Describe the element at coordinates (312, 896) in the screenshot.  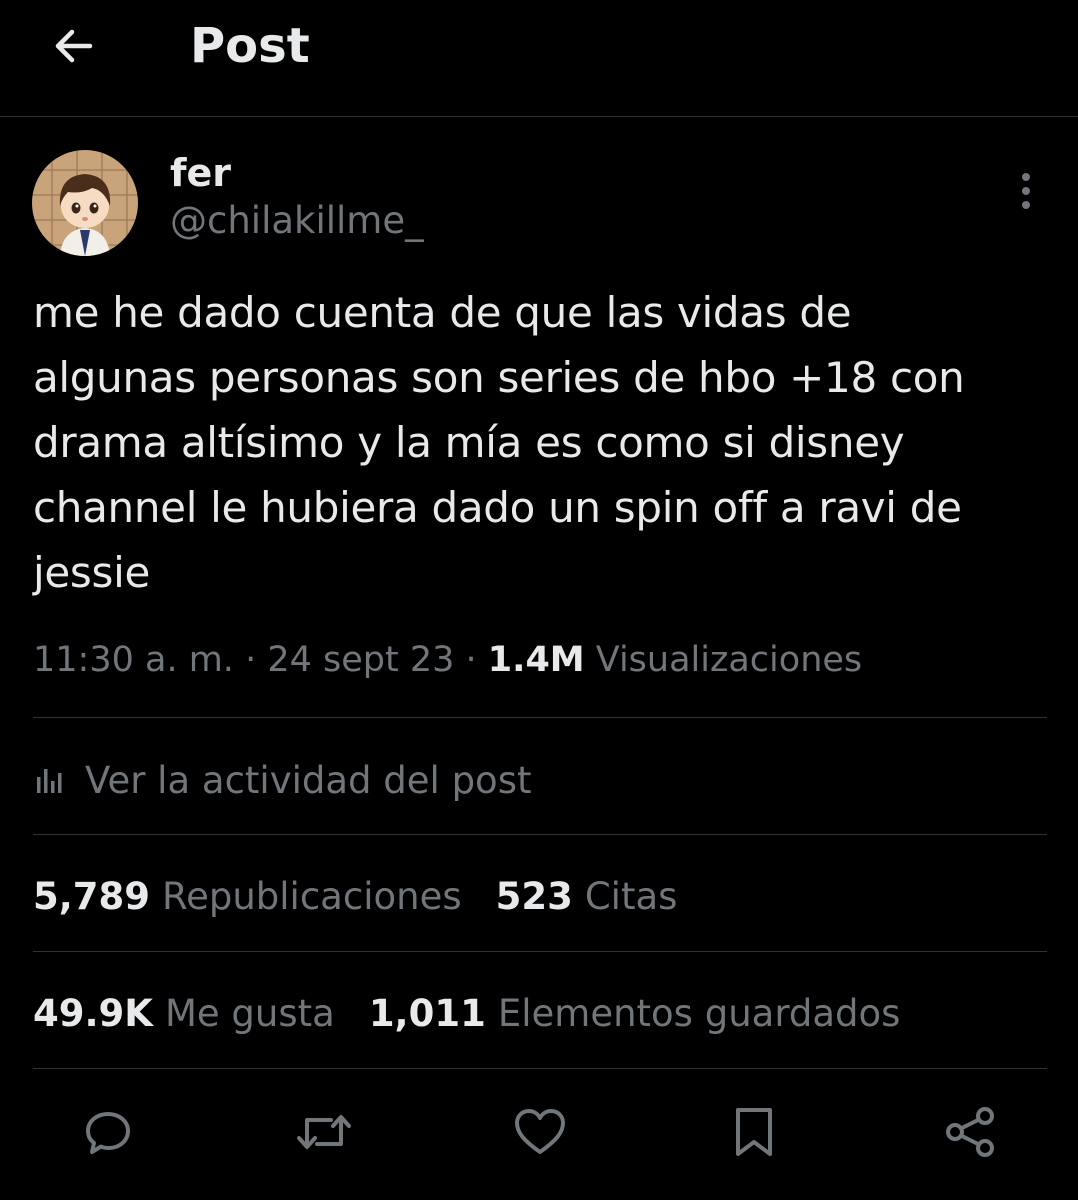
I see `reposts-label: Republicaciones` at that location.